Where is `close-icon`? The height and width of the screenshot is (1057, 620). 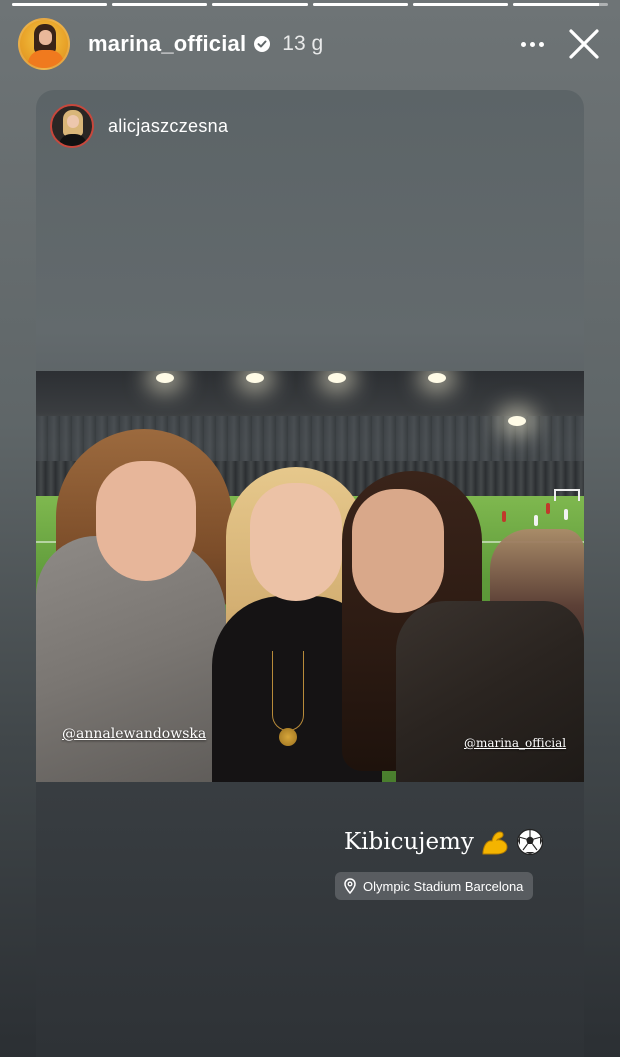
close-icon is located at coordinates (584, 44).